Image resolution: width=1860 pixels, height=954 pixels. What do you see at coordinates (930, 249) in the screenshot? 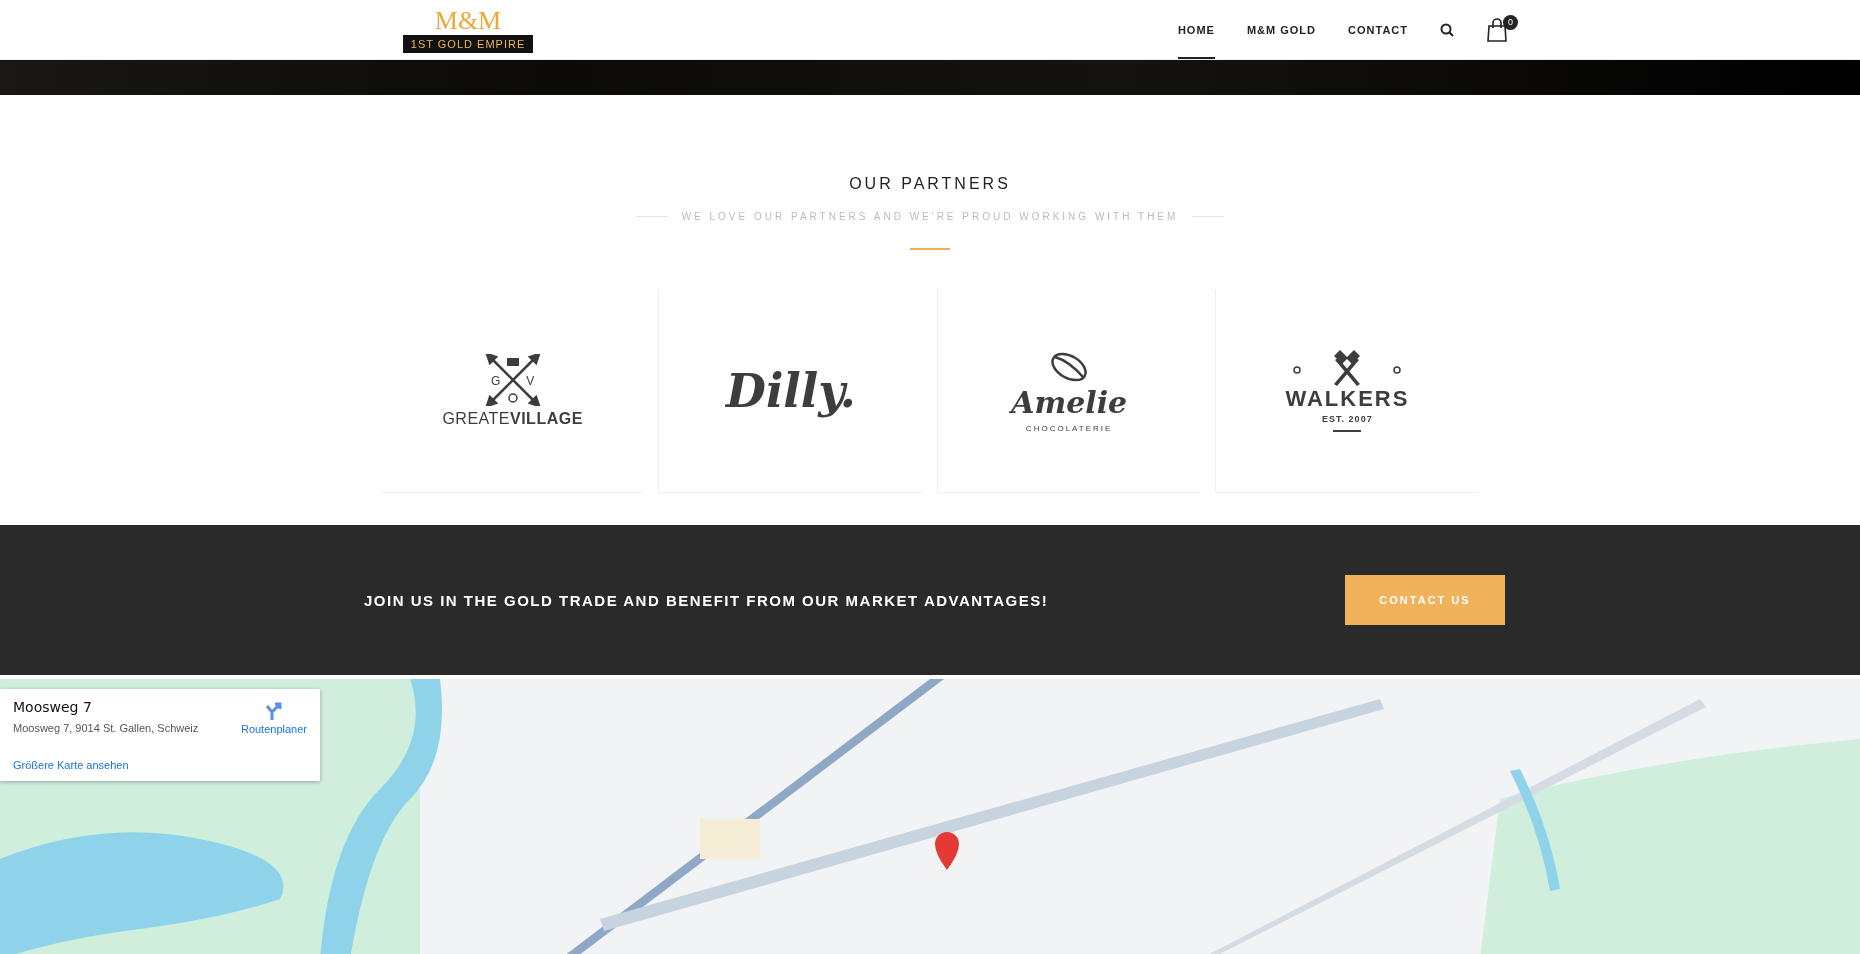
I see `accent-divider` at bounding box center [930, 249].